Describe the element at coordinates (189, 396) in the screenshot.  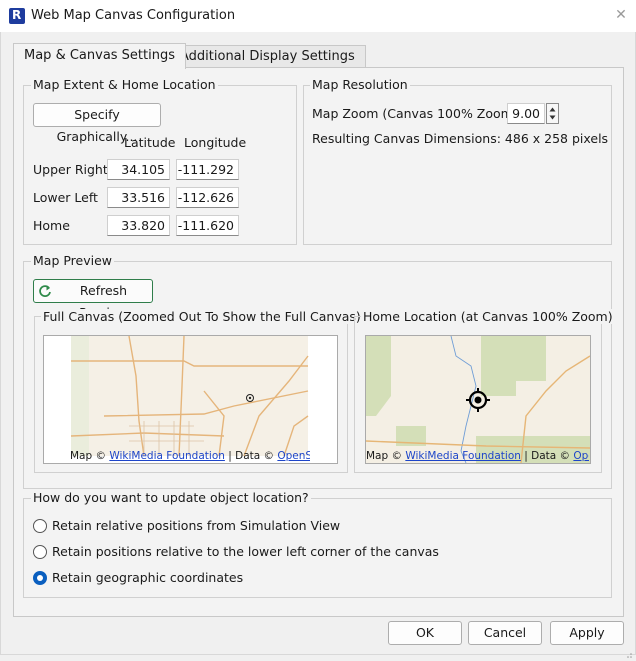
I see `full-canvas-map-image` at that location.